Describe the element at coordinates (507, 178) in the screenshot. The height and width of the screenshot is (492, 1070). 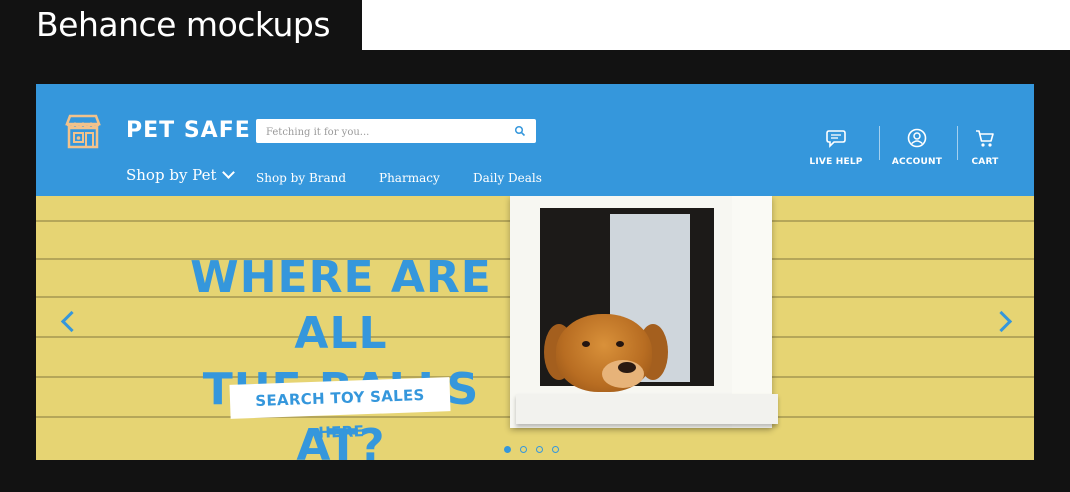
I see `nav-daily-deals: Daily Deals` at that location.